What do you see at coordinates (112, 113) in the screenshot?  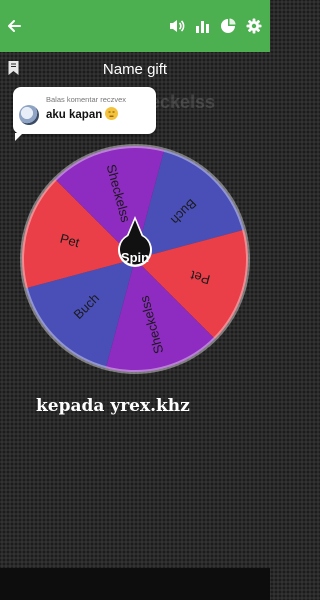 I see `smirk-emoji-icon` at bounding box center [112, 113].